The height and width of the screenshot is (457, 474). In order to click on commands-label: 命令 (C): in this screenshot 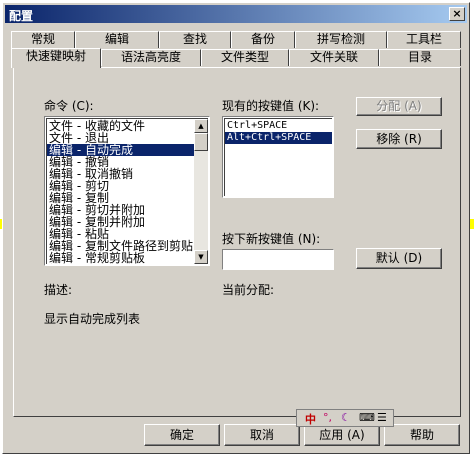, I will do `click(69, 106)`.